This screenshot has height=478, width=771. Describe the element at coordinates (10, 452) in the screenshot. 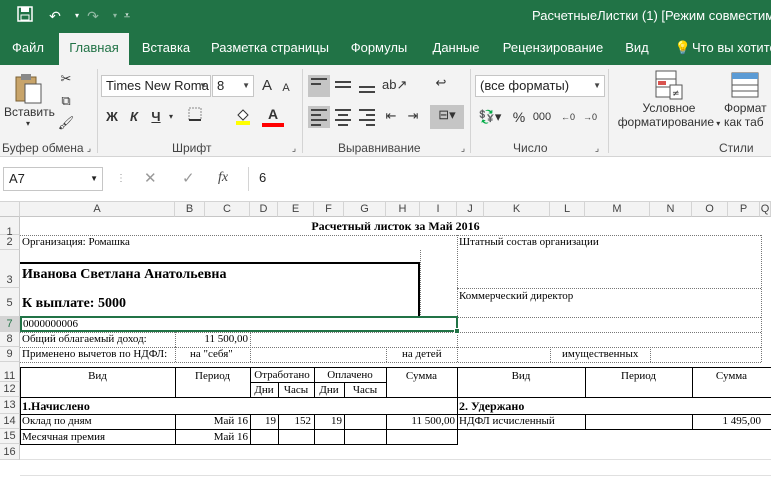

I see `row-header-16: 16` at that location.